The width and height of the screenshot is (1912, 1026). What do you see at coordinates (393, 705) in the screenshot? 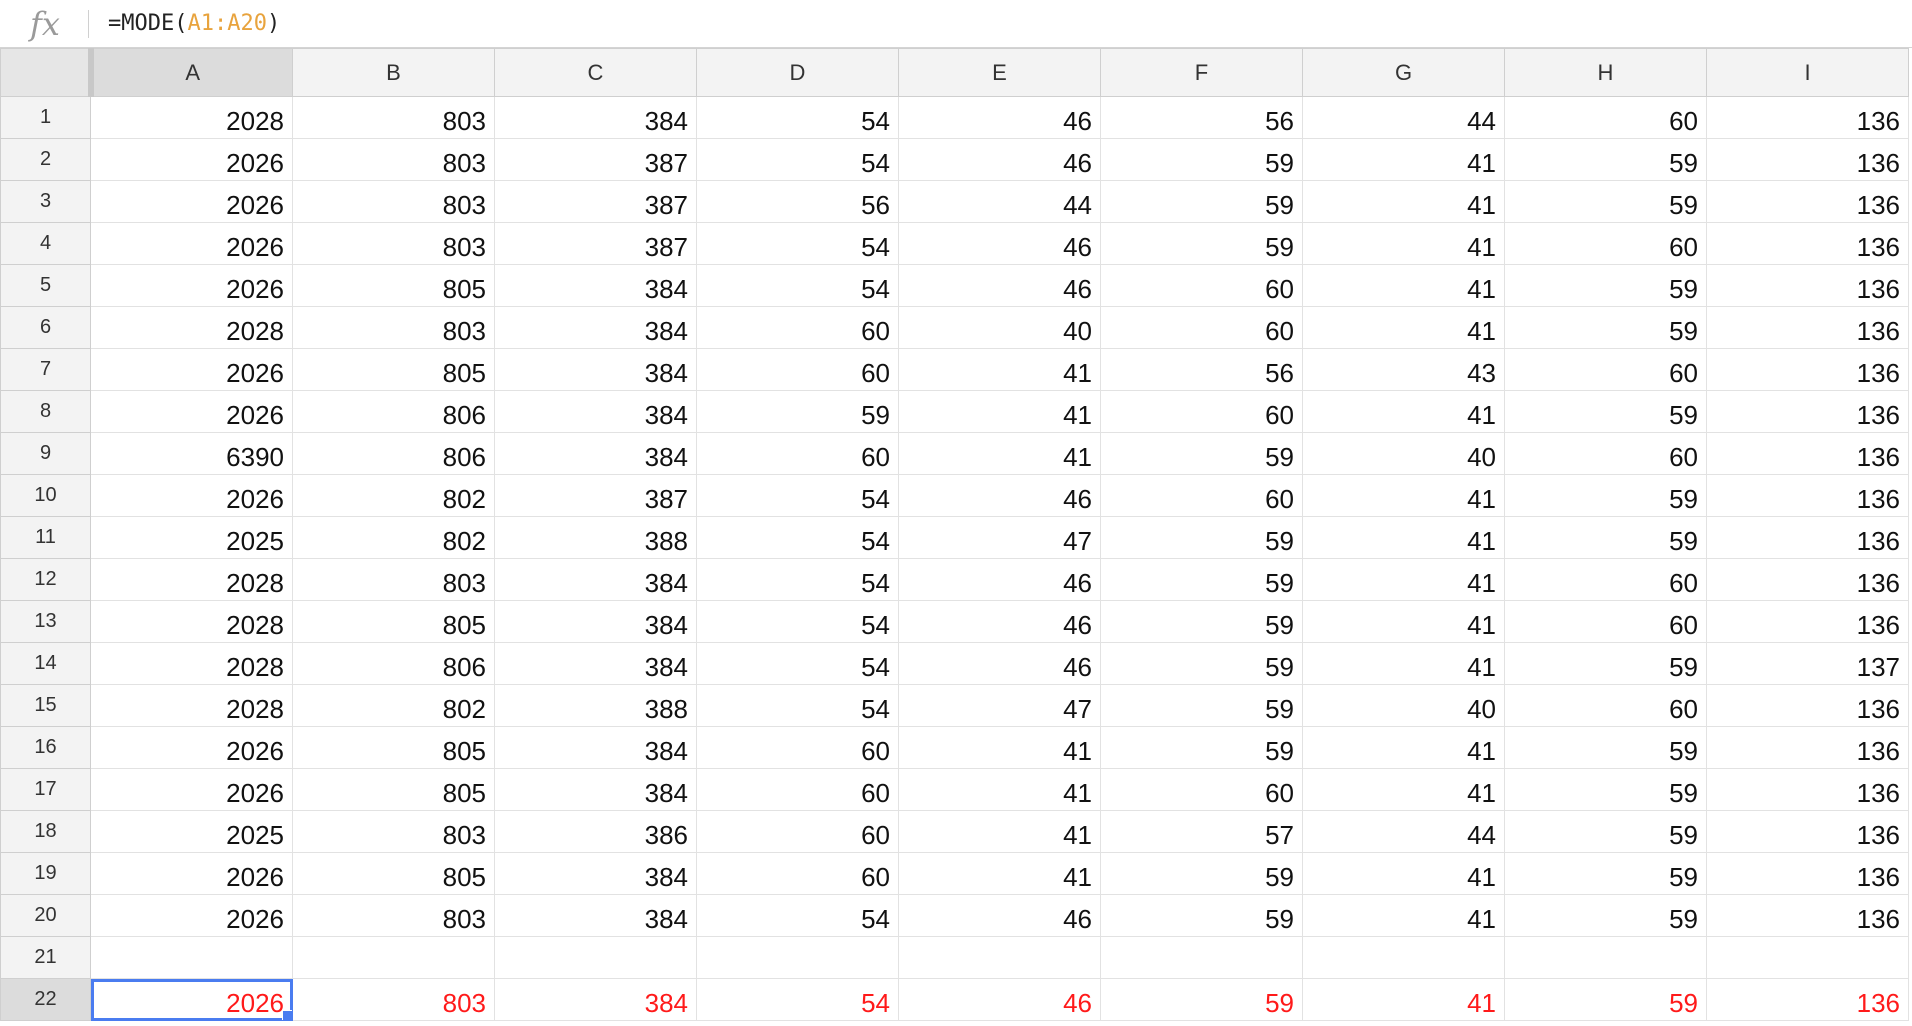
I see `cell-b15: 802` at bounding box center [393, 705].